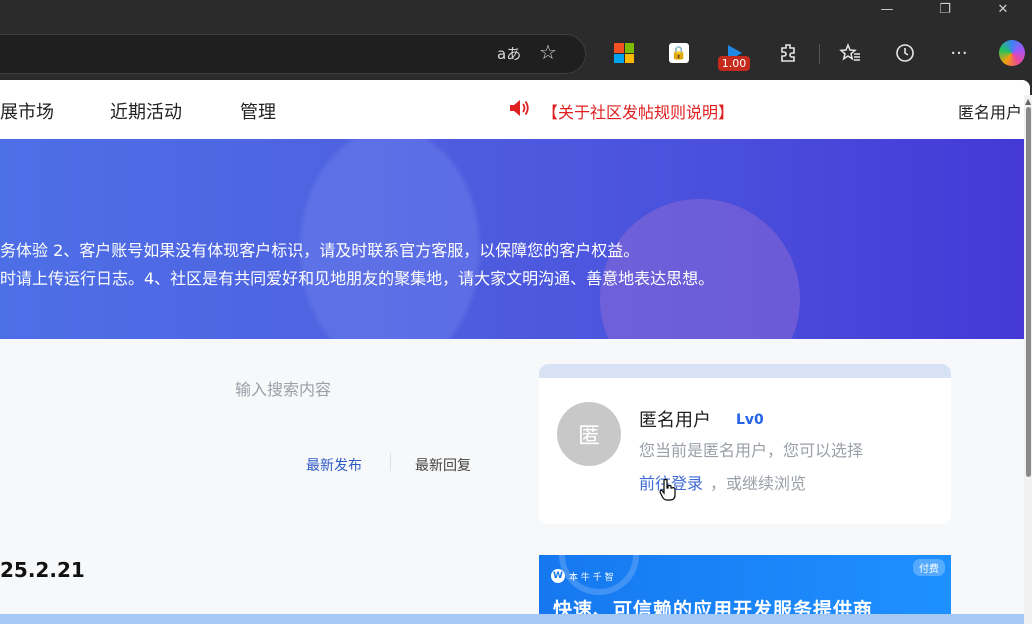  I want to click on browser-toolbar: — ❐ ✕ aあ ☆ 🔒 1.00 ···, so click(516, 40).